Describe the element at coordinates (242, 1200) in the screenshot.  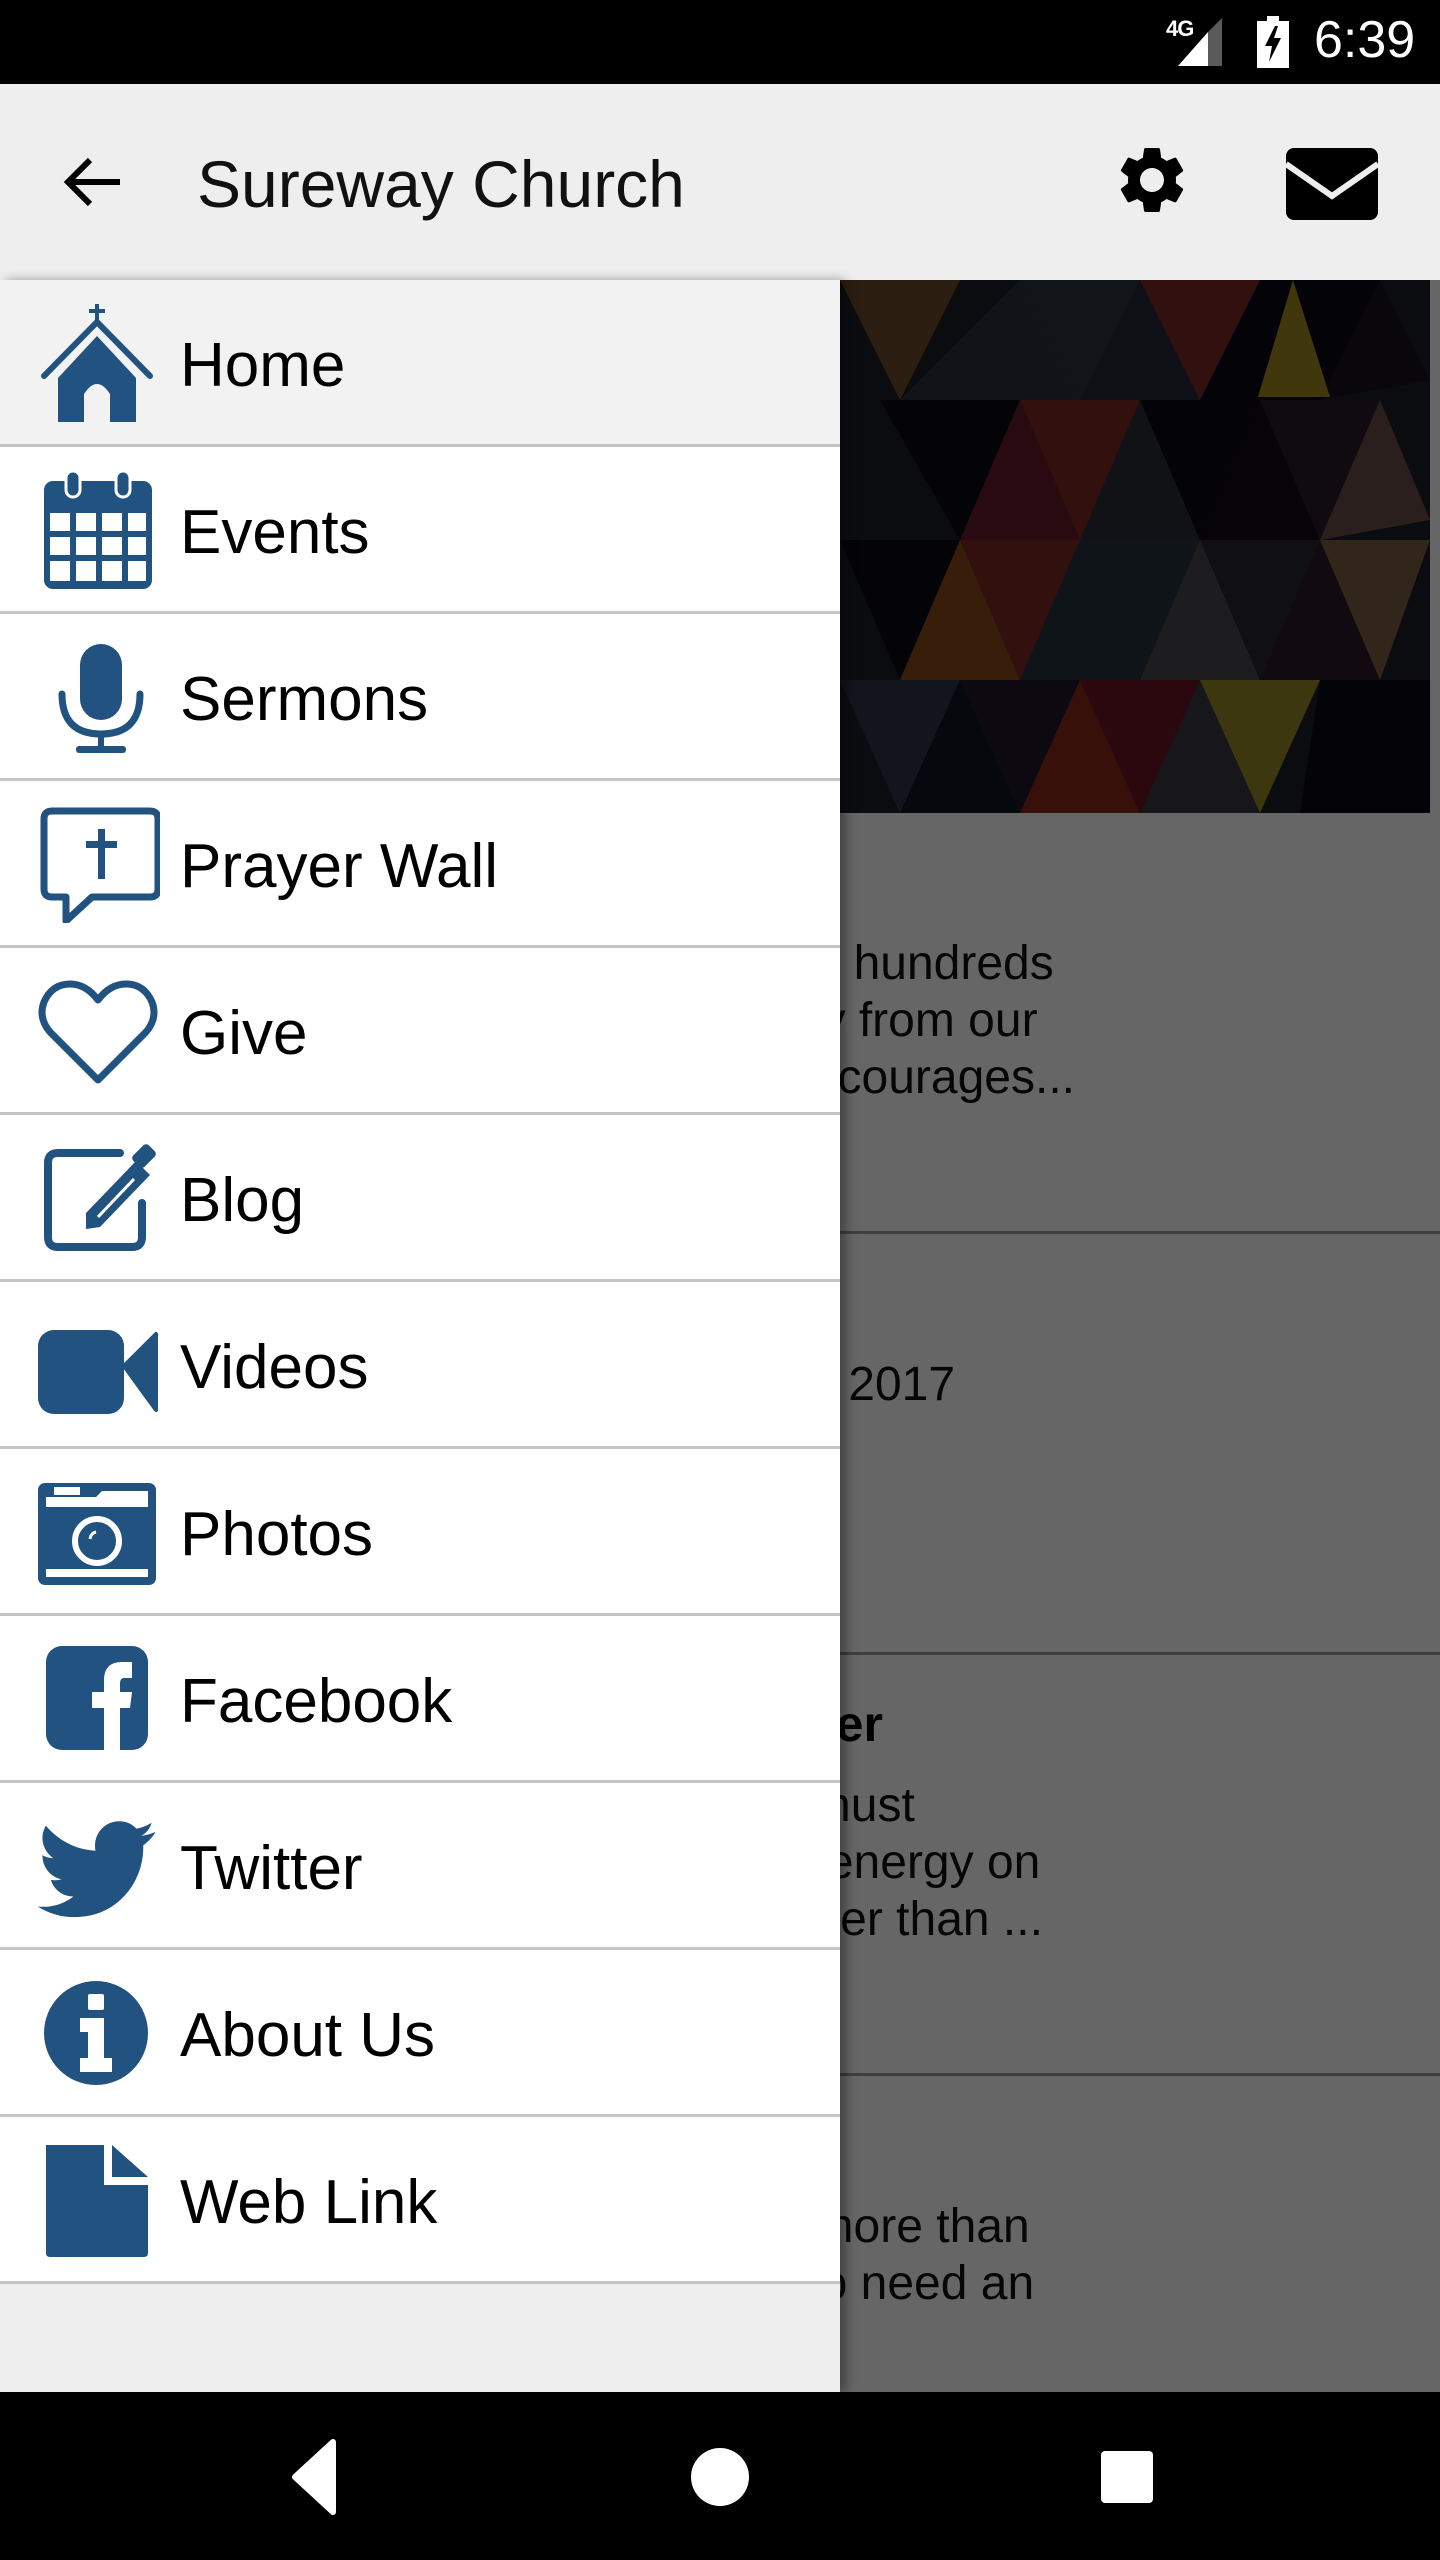
I see `drawer-item-label: Blog` at that location.